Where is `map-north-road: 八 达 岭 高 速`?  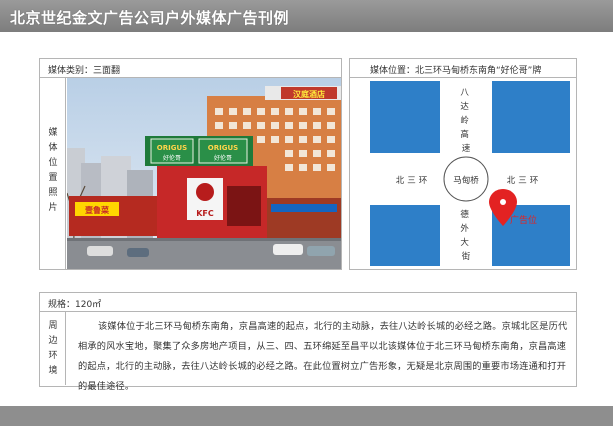
map-north-road: 八 达 岭 高 速 is located at coordinates (465, 121).